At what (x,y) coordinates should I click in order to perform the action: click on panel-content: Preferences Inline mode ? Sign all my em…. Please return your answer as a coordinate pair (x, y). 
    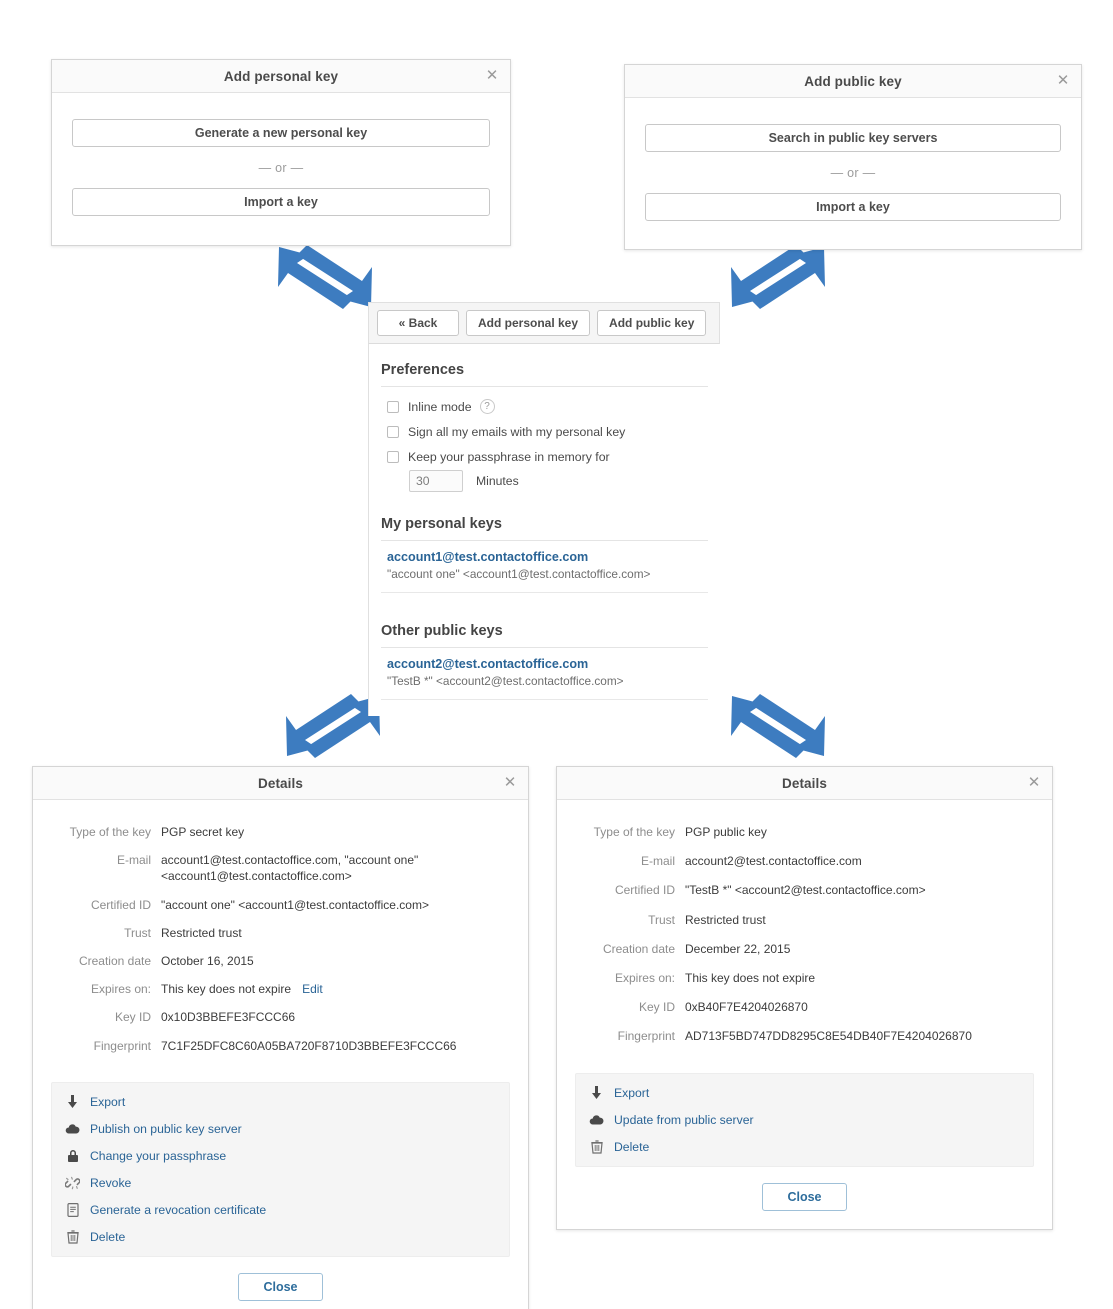
    Looking at the image, I should click on (544, 530).